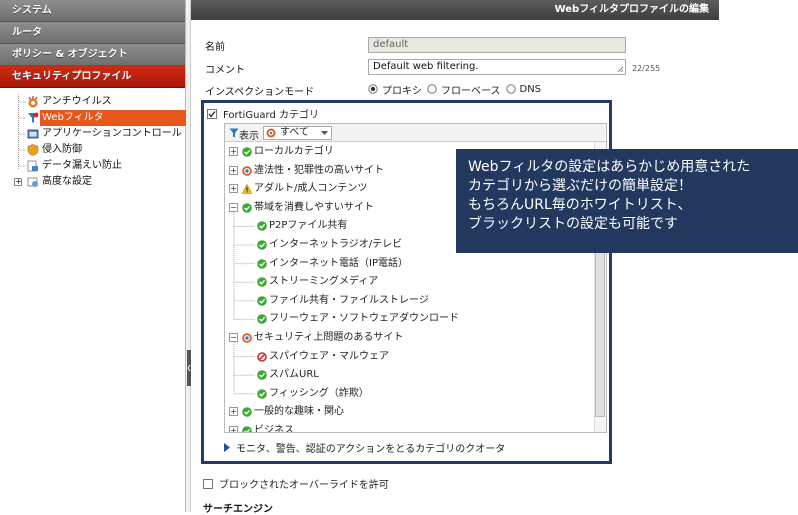 The image size is (798, 515). What do you see at coordinates (432, 89) in the screenshot?
I see `radio-flow` at bounding box center [432, 89].